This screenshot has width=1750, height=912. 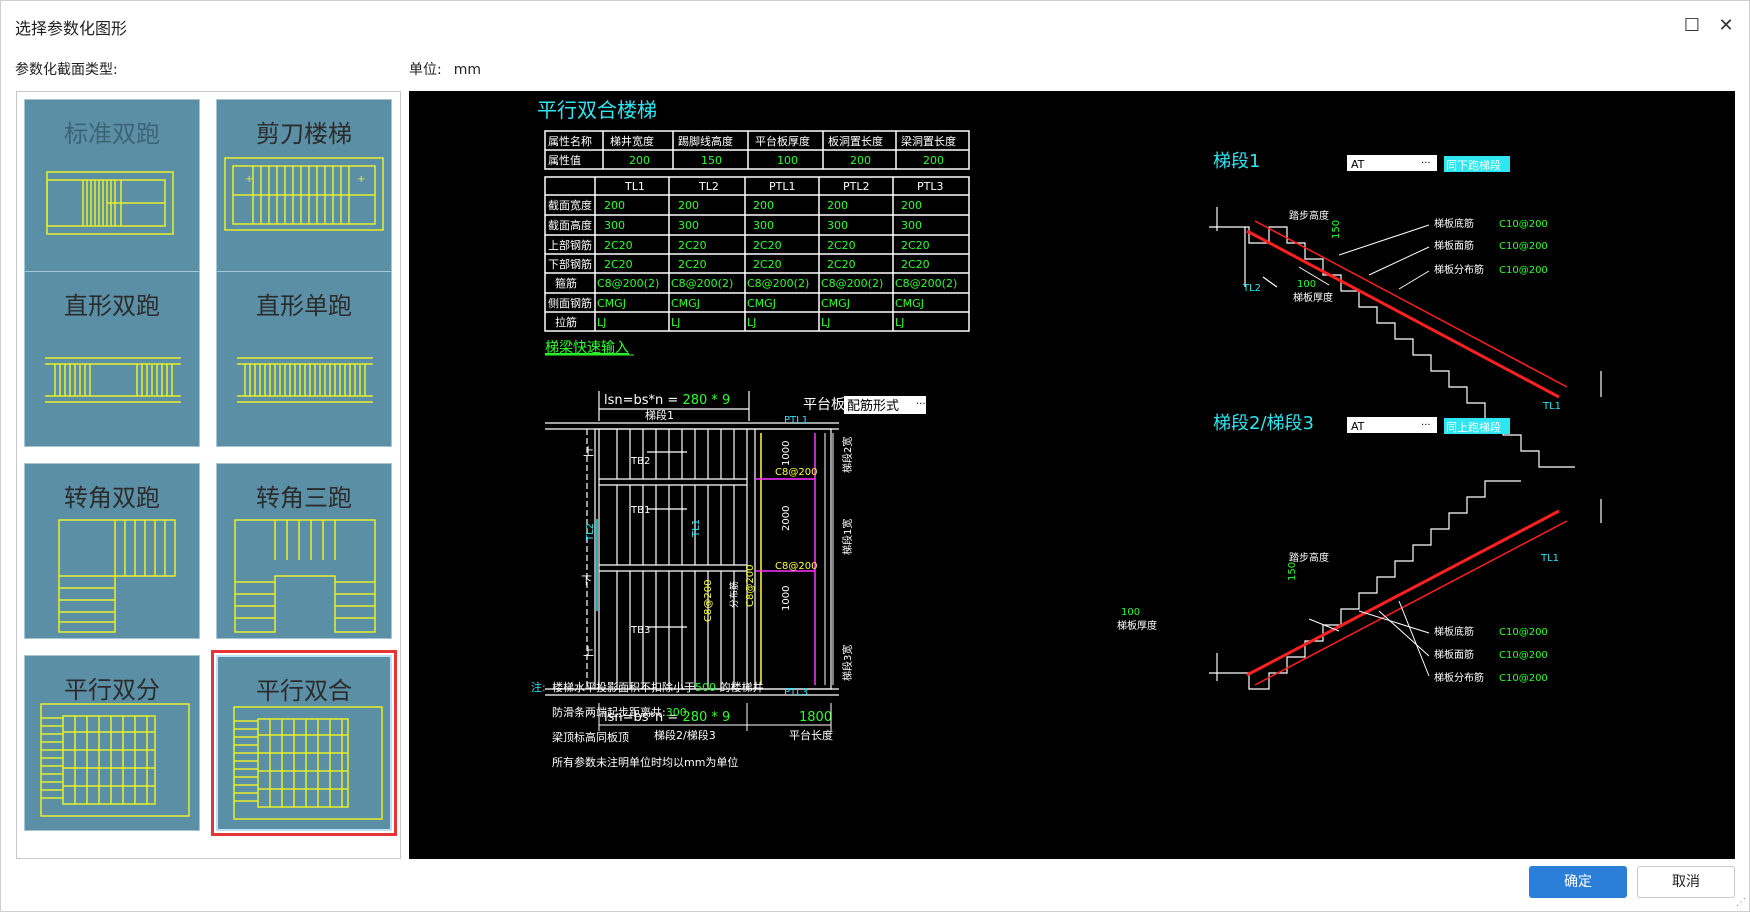 What do you see at coordinates (706, 717) in the screenshot?
I see `bottom-formula-value: 280 * 9` at bounding box center [706, 717].